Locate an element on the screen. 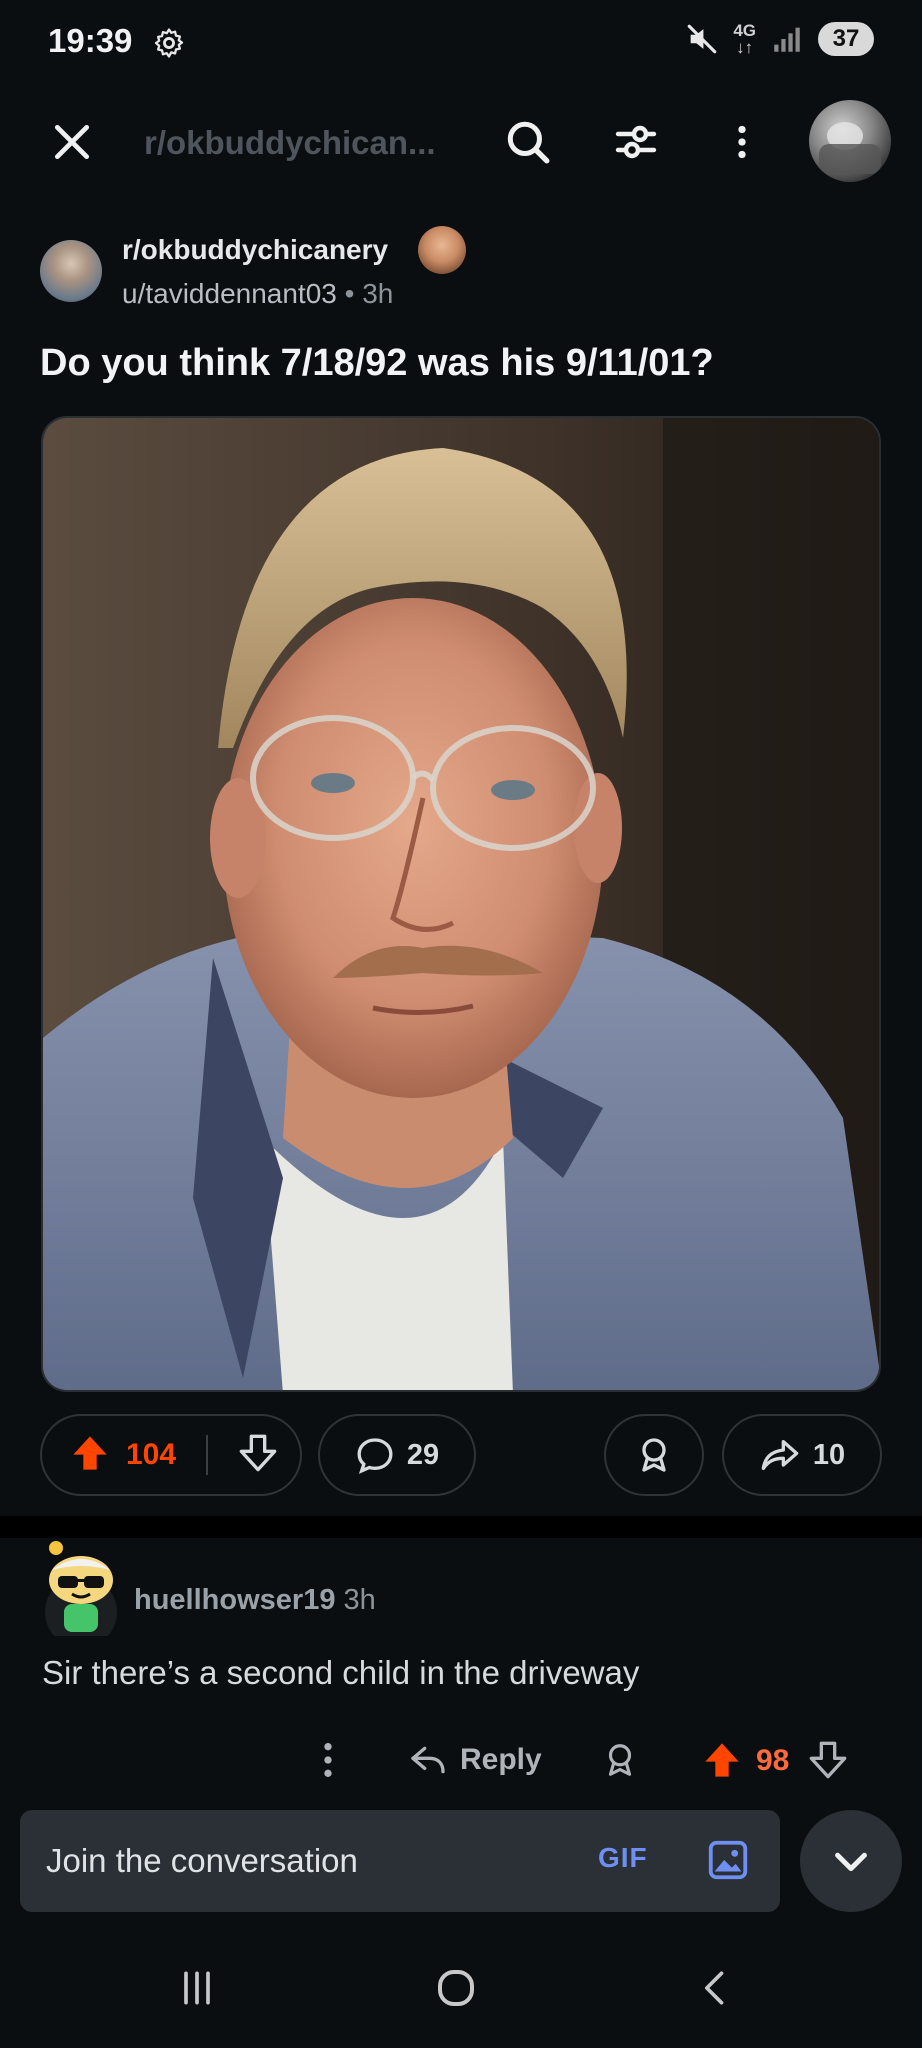 Image resolution: width=922 pixels, height=2048 pixels. reply-button: Reply is located at coordinates (475, 1760).